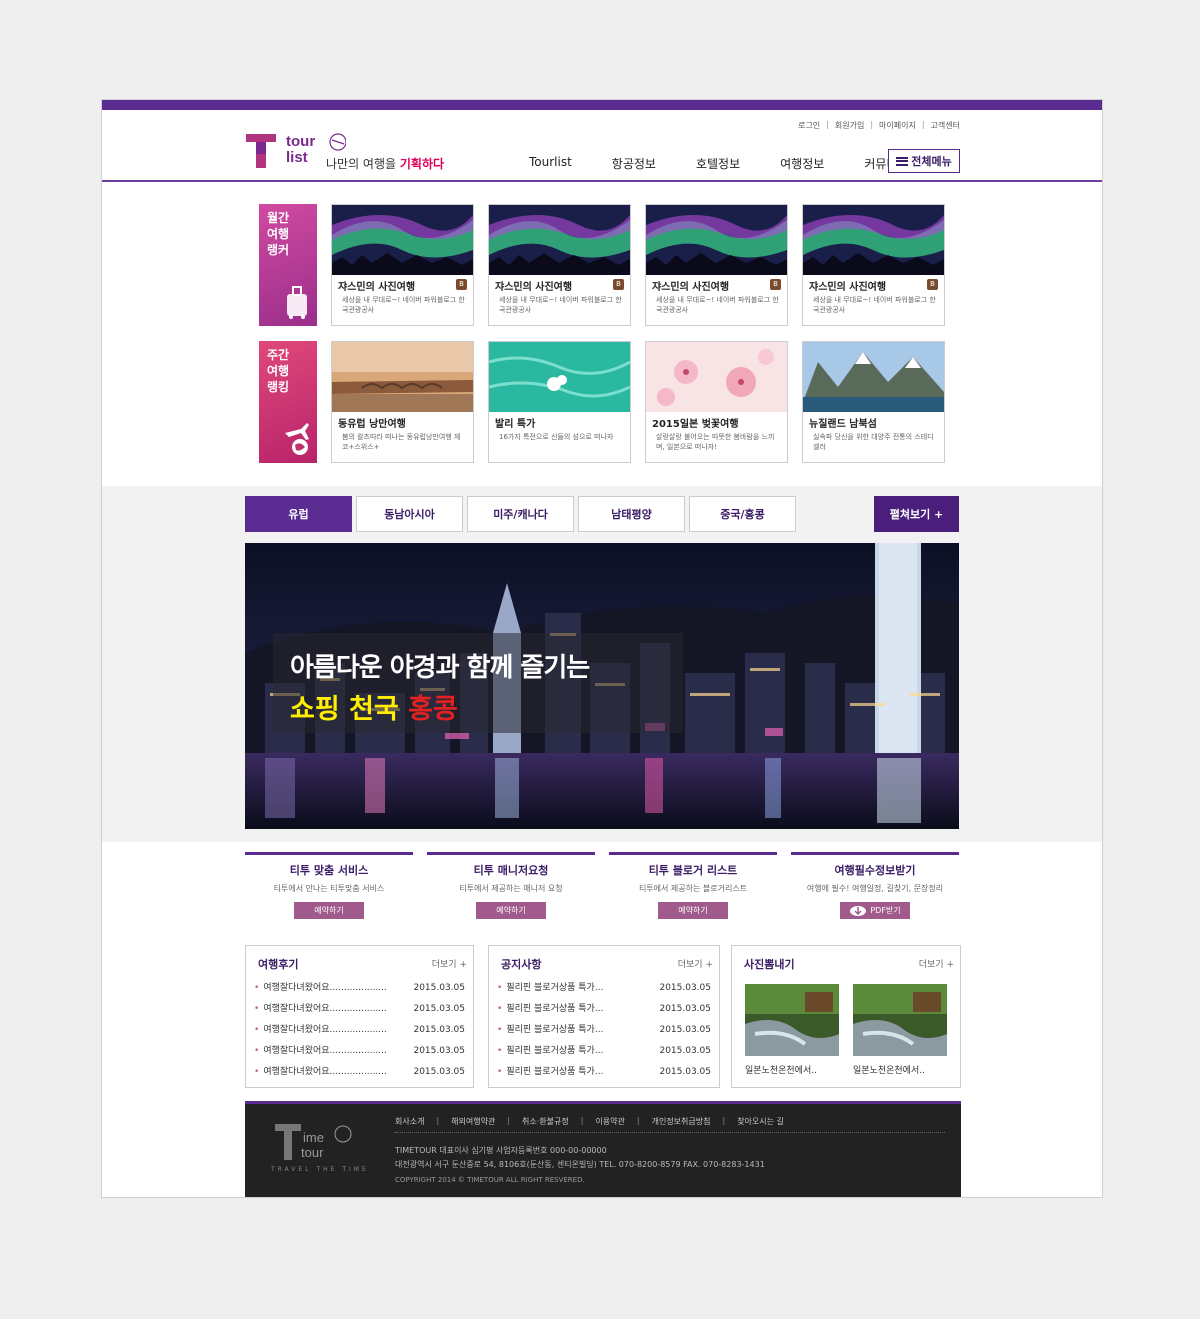  I want to click on card-title: 쟈스민의 사진여행, so click(534, 287).